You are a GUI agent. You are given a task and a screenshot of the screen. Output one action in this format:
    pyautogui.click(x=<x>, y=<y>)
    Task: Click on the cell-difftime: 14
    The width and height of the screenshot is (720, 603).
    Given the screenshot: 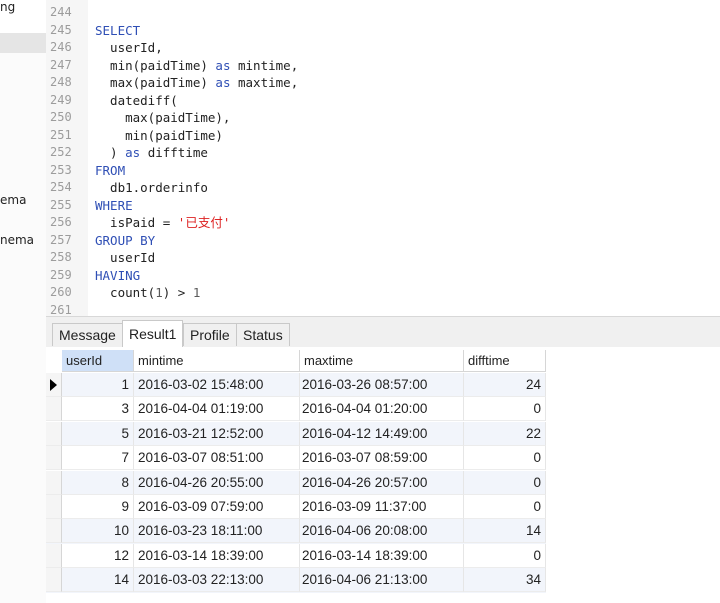 What is the action you would take?
    pyautogui.click(x=505, y=531)
    